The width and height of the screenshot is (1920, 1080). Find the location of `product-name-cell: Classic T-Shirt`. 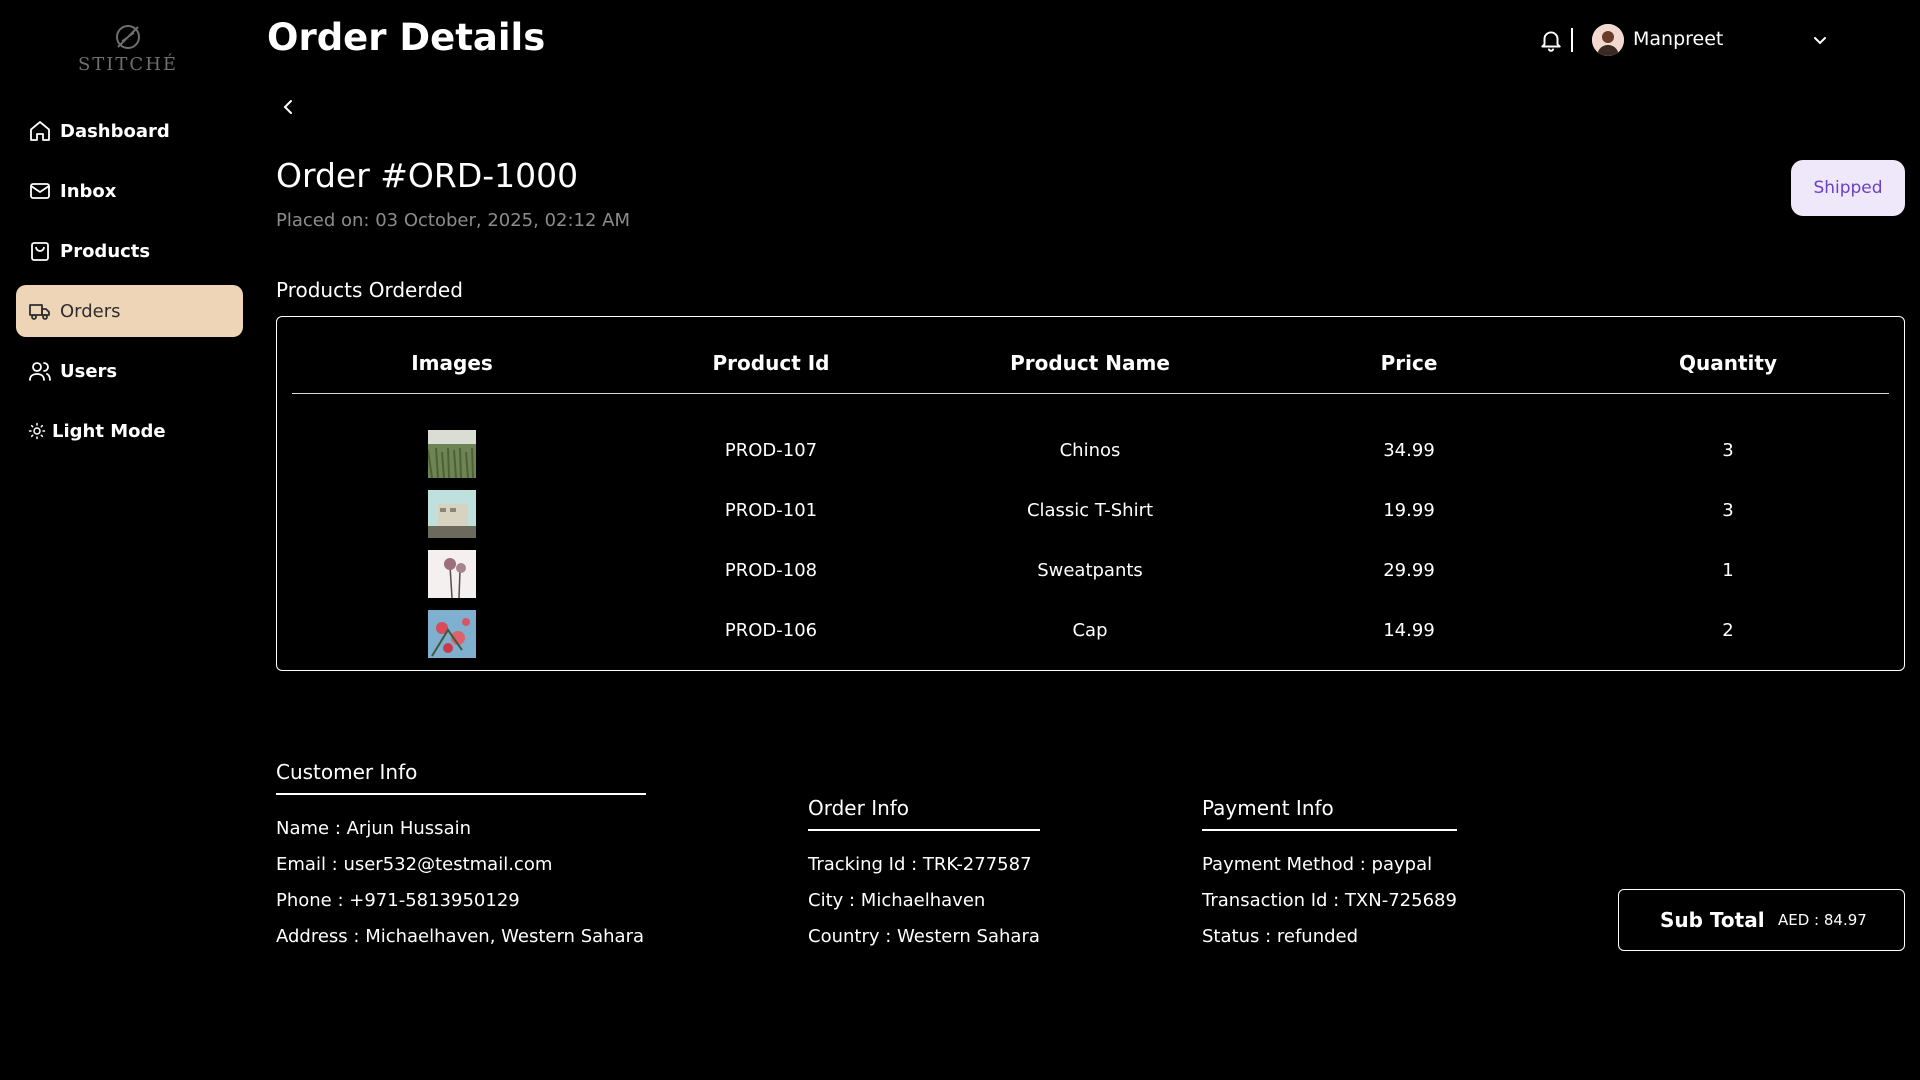

product-name-cell: Classic T-Shirt is located at coordinates (1090, 510).